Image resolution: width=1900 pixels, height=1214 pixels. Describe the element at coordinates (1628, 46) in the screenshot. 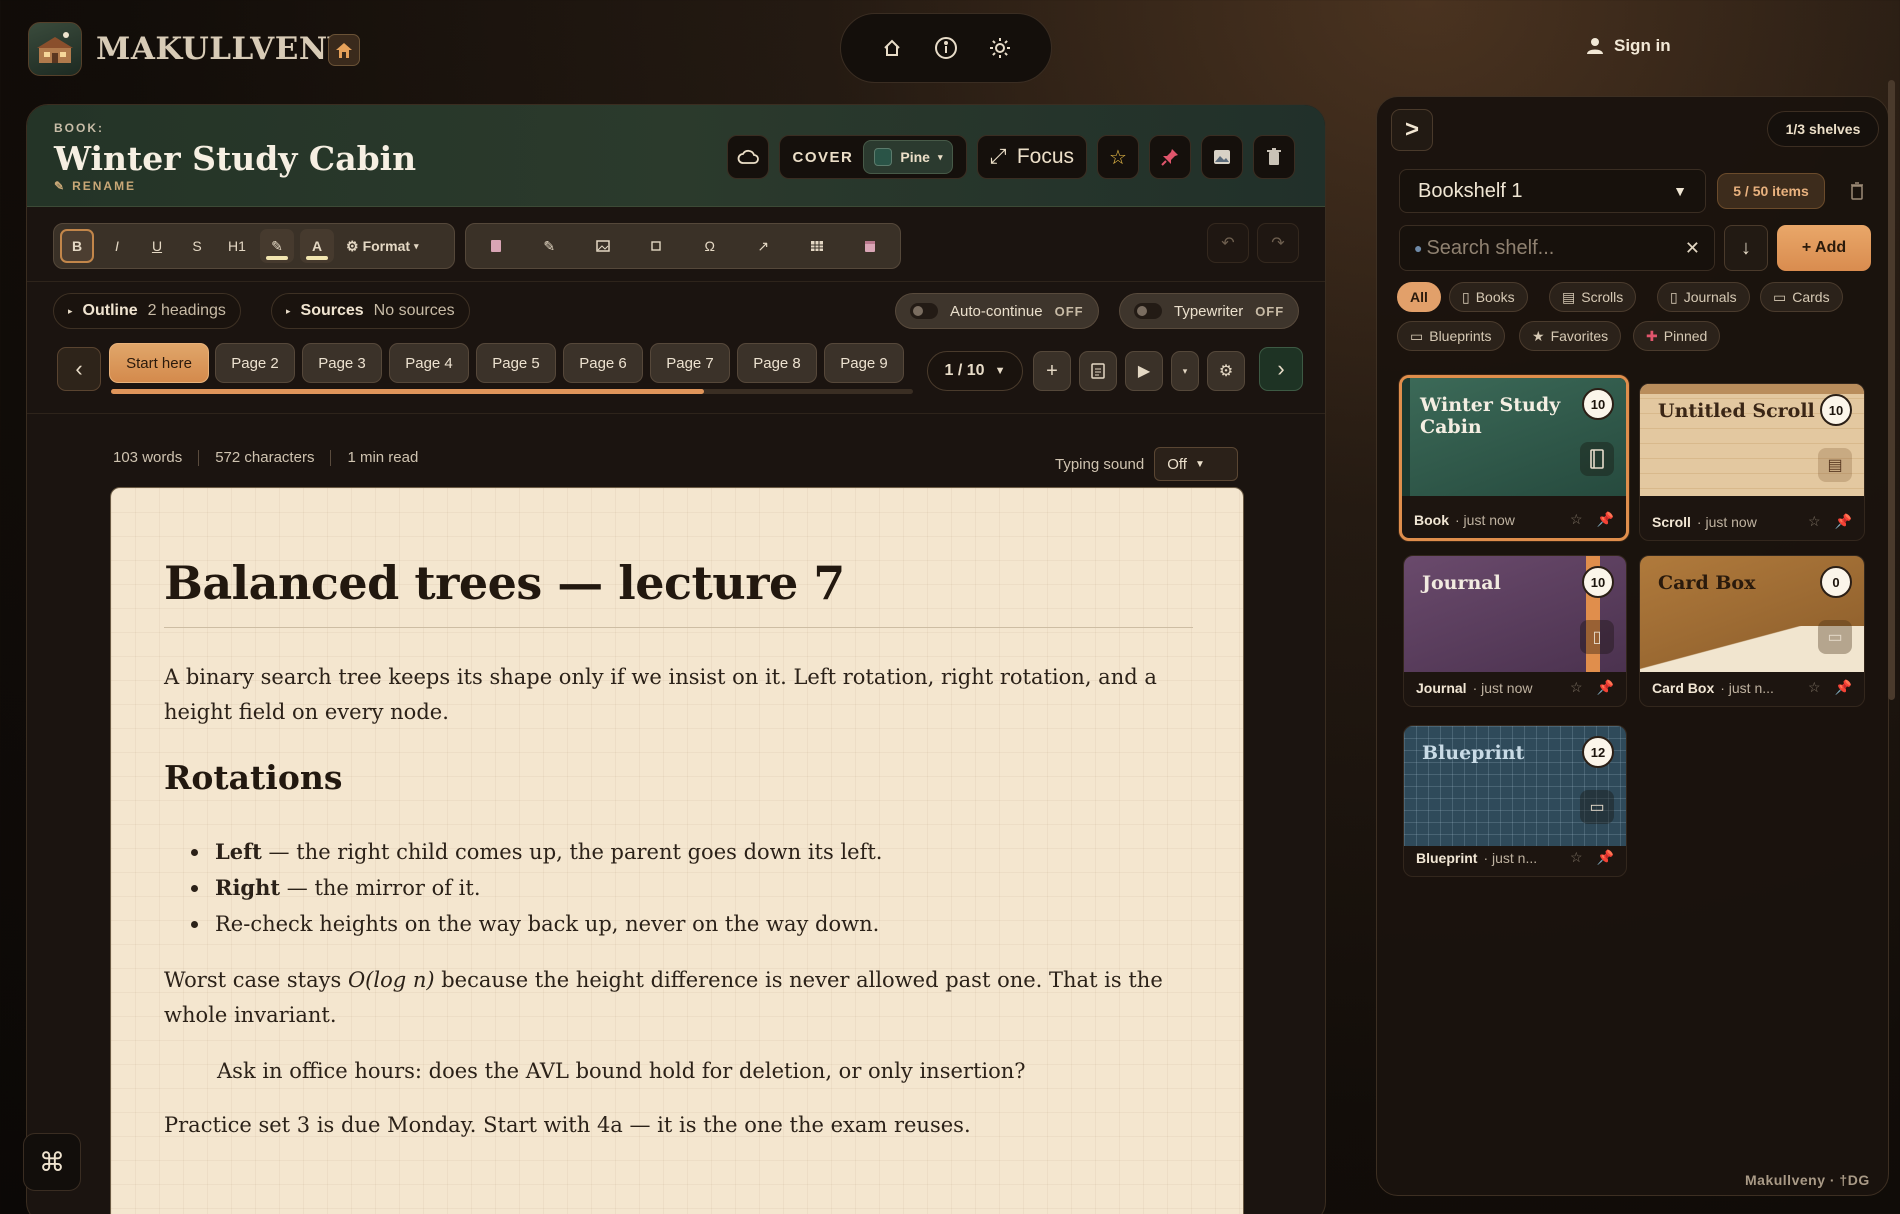

I see `sign-in-button: Sign in` at that location.